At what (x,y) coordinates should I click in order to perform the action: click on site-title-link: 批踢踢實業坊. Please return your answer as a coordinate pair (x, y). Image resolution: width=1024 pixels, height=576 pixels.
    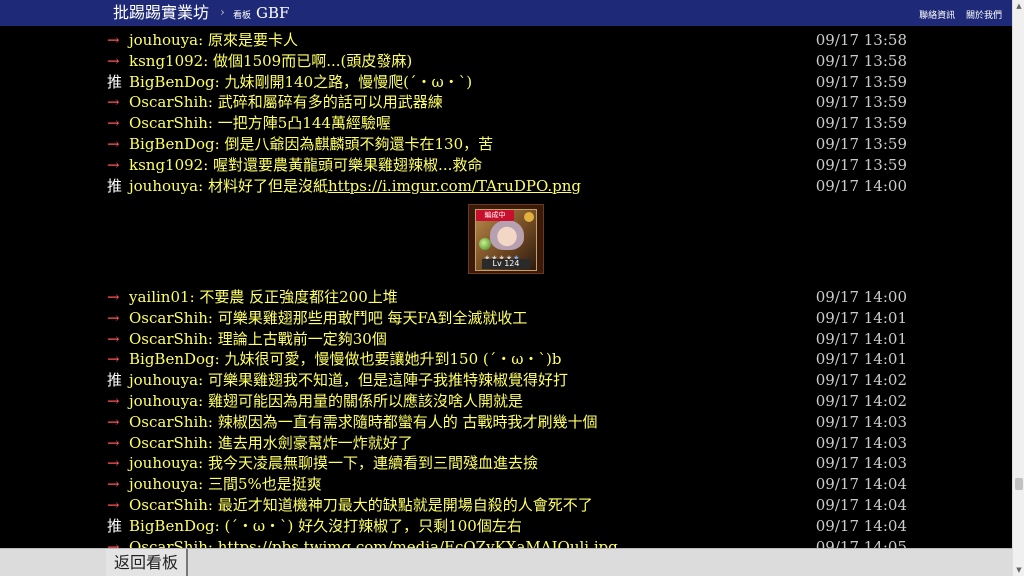
    Looking at the image, I should click on (161, 13).